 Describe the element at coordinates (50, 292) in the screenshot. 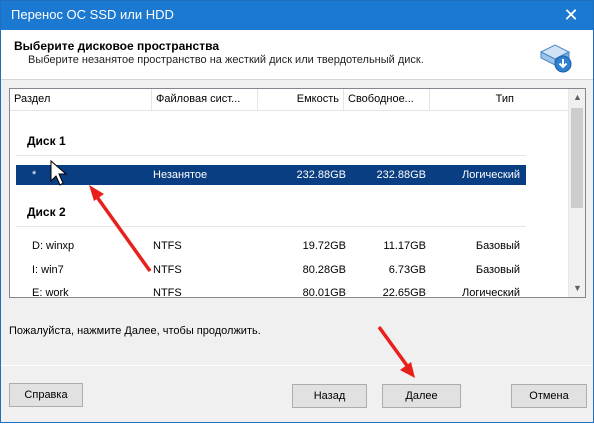

I see `cell-partition: E: work` at that location.